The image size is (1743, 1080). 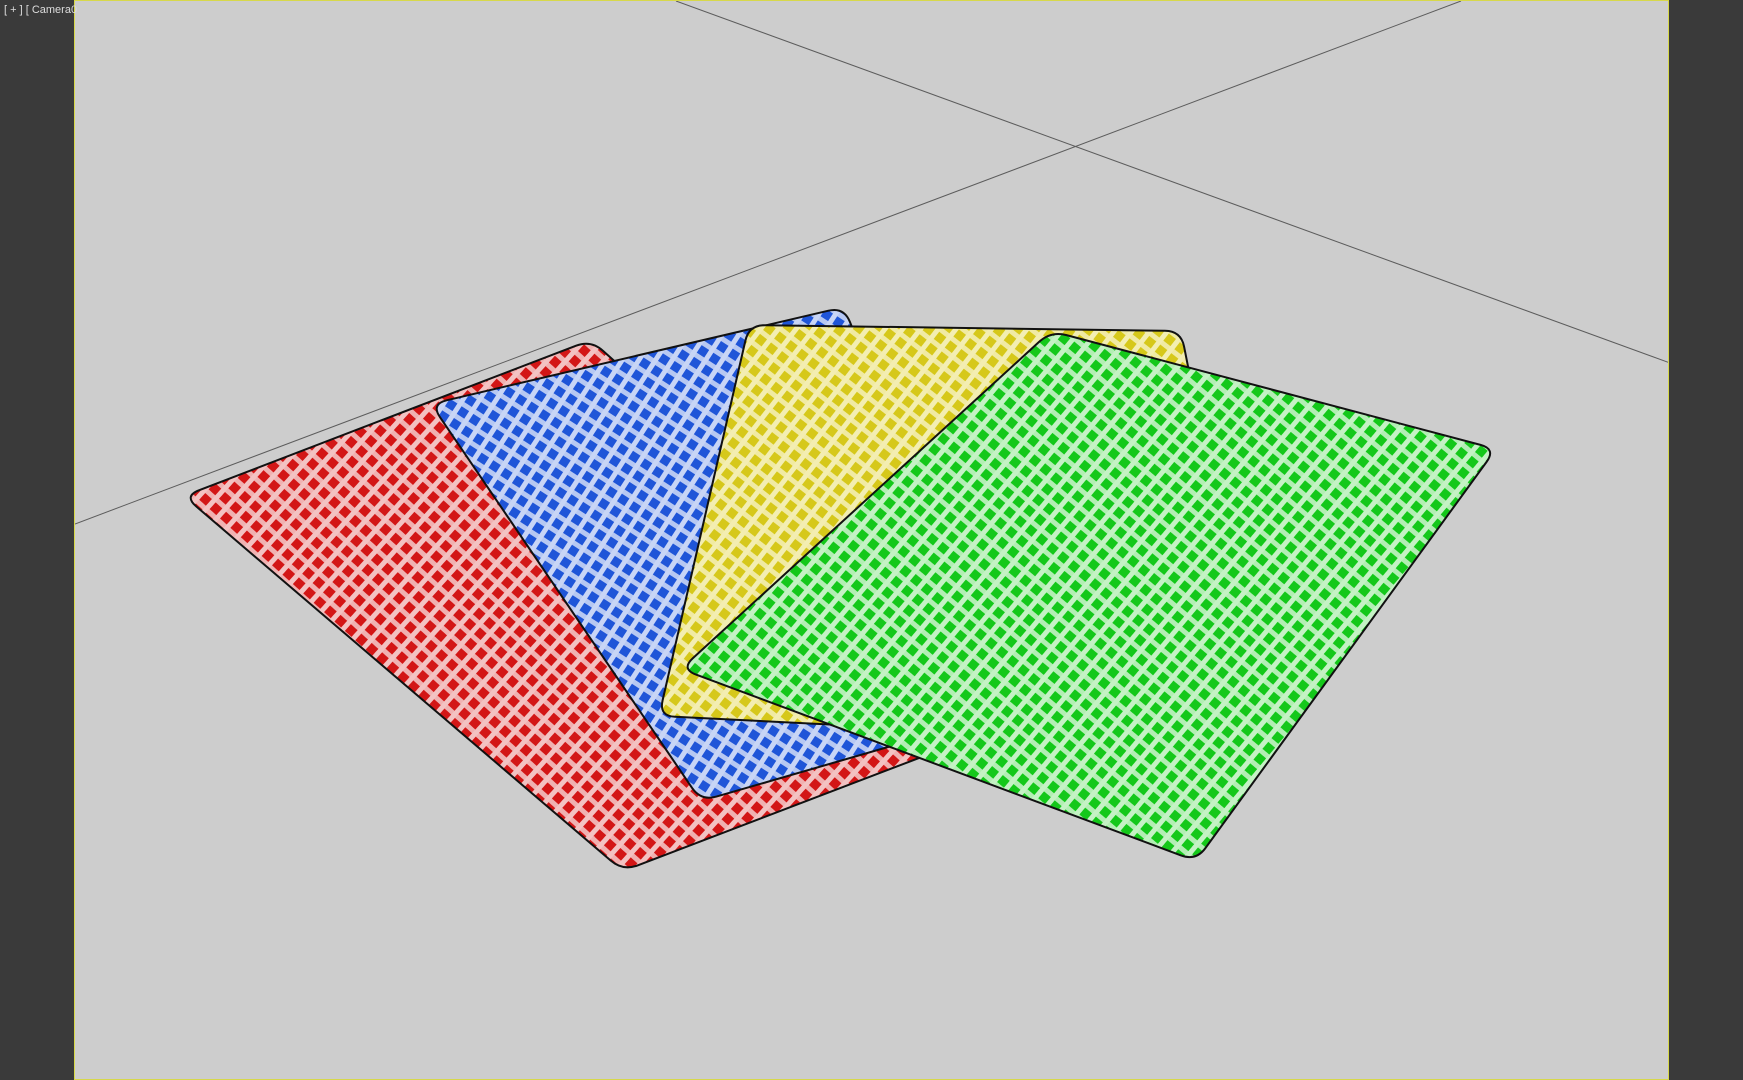 I want to click on viewport-camera-label: [ Camera0, so click(x=51, y=10).